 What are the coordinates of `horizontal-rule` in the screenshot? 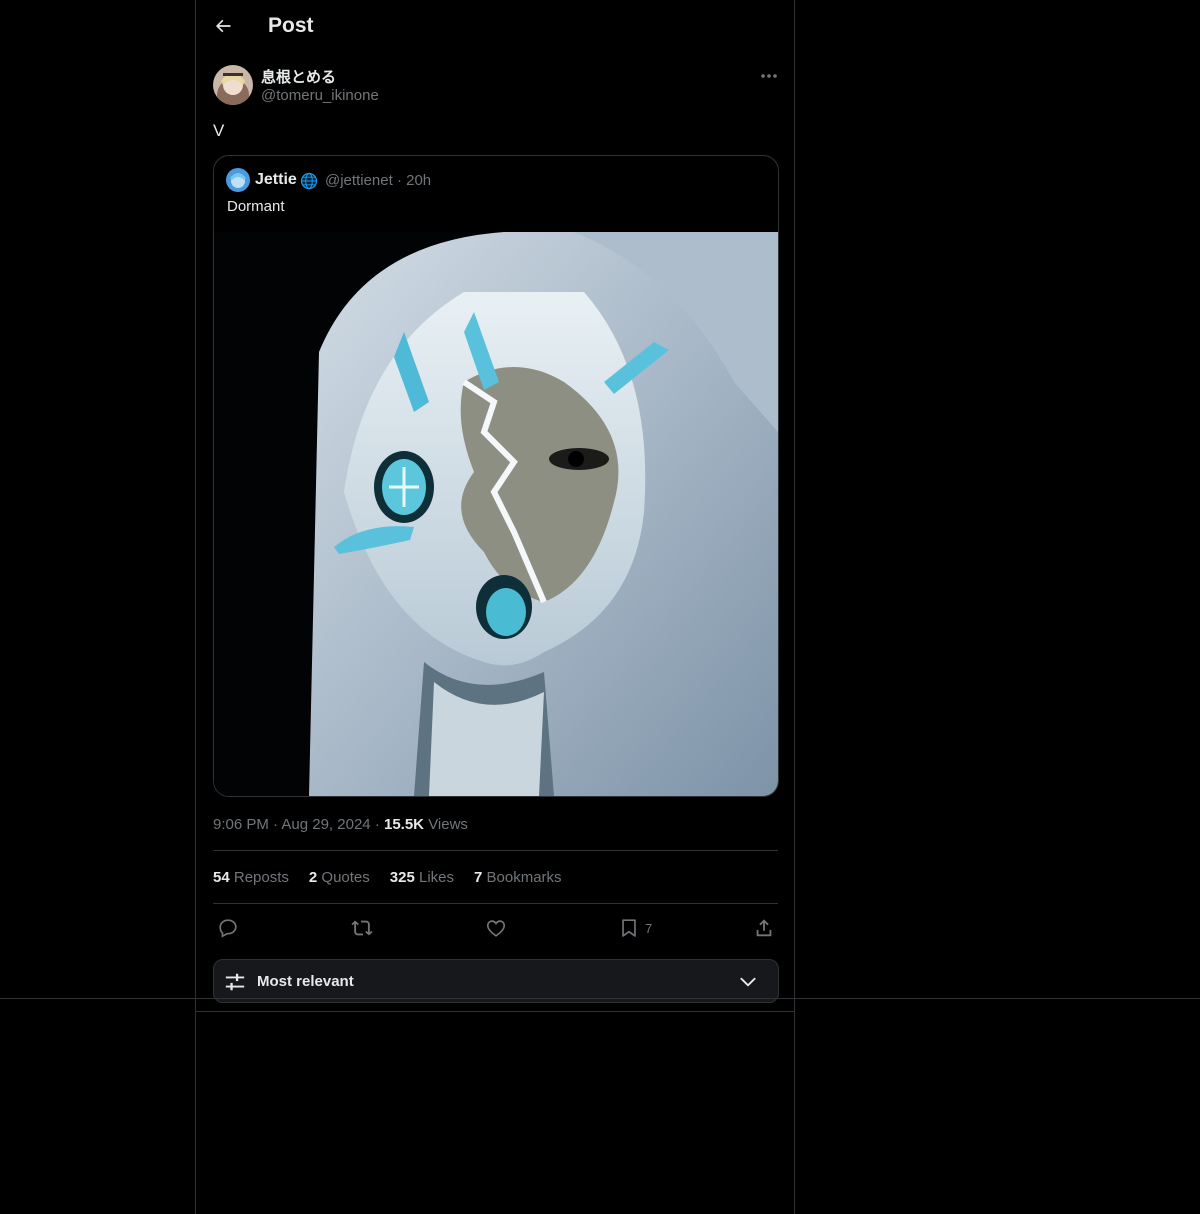 It's located at (600, 998).